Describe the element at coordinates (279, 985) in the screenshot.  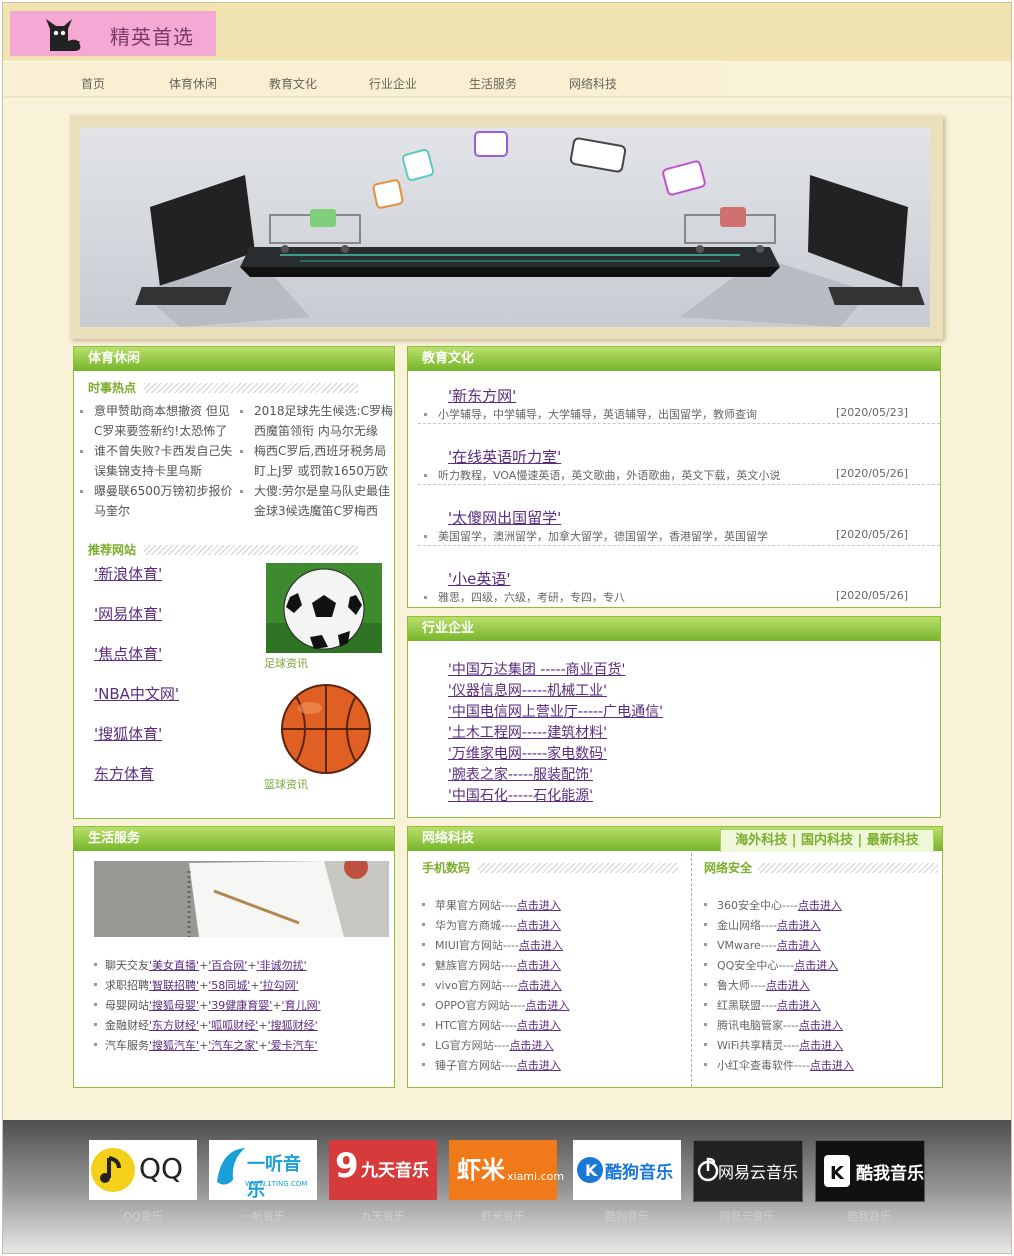
I see `life-link: '拉勾网'` at that location.